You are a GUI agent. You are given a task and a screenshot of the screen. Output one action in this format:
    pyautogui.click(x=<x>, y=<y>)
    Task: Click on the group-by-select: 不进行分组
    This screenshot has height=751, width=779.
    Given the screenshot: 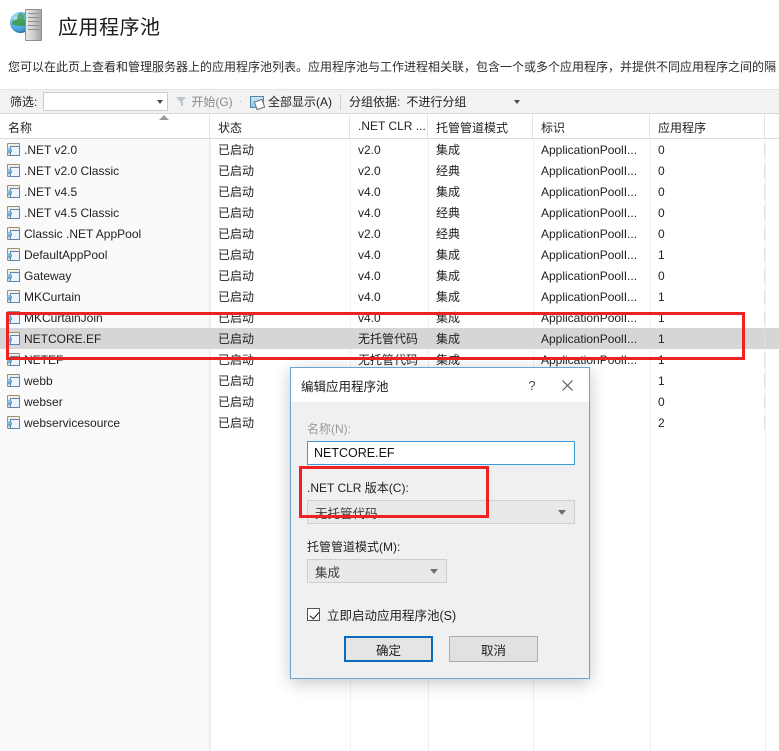 What is the action you would take?
    pyautogui.click(x=464, y=101)
    